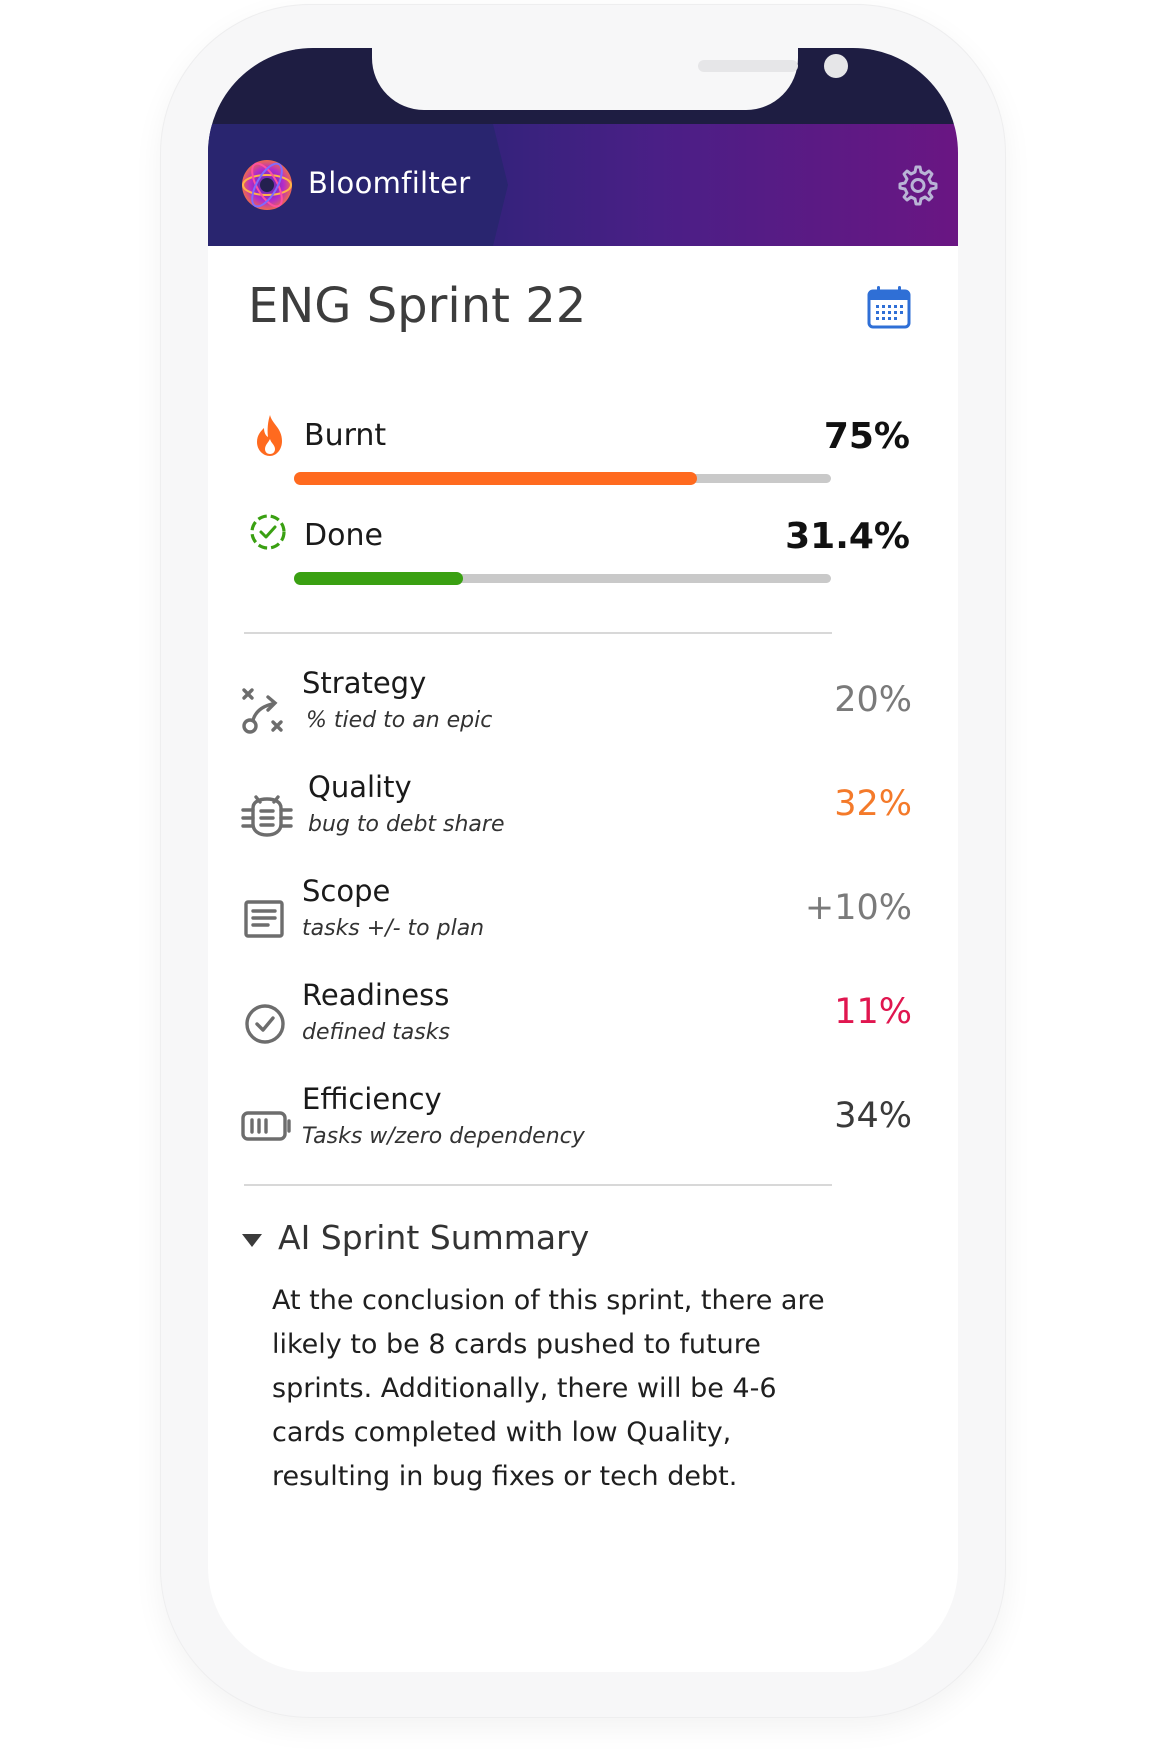  I want to click on quality-sub: bug to debt share, so click(406, 824).